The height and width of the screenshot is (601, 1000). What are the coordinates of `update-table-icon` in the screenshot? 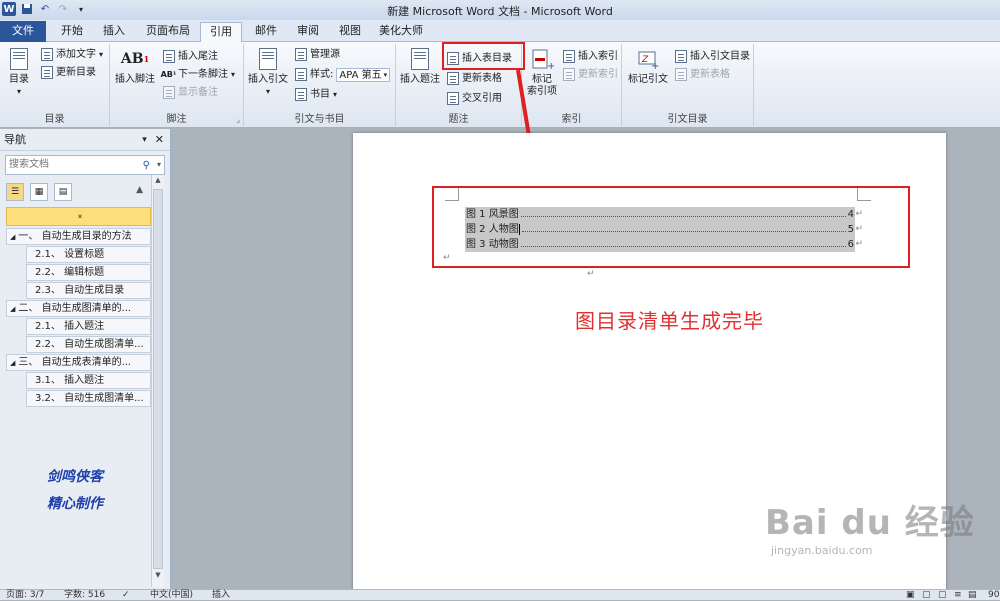 It's located at (452, 78).